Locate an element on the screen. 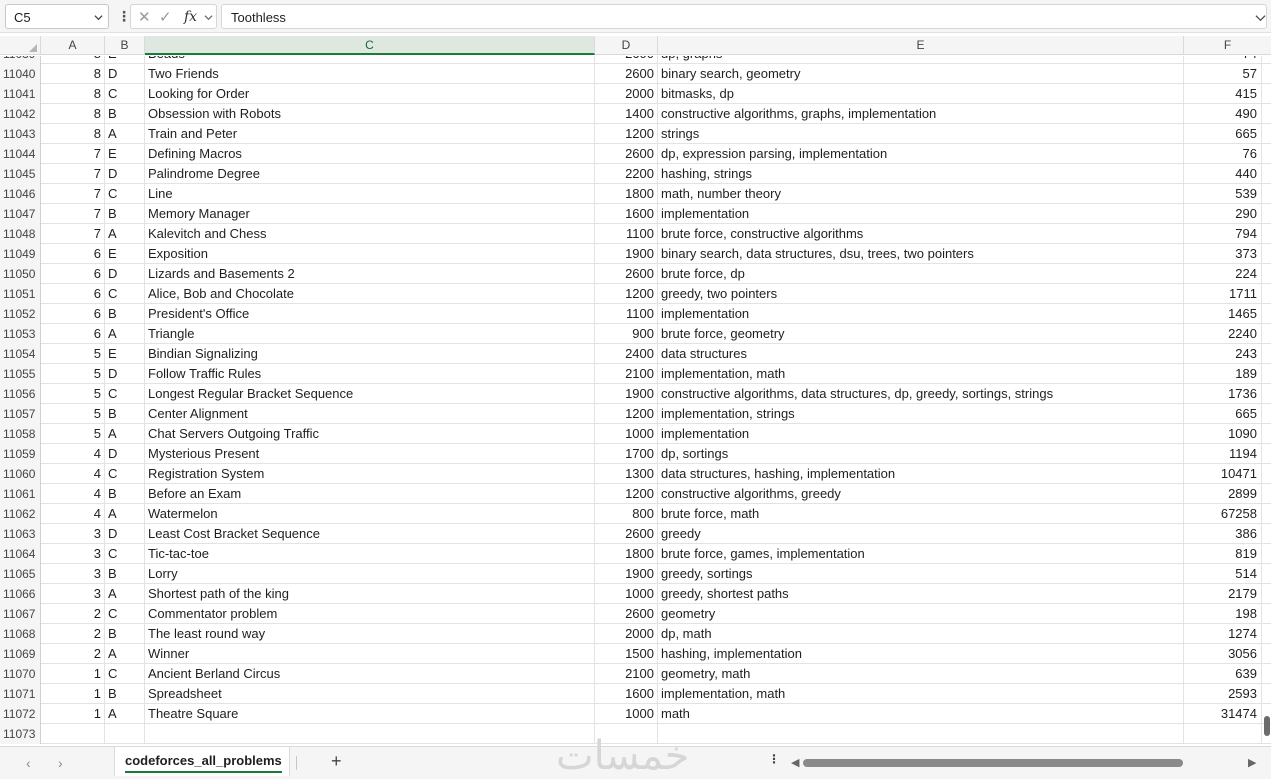 The height and width of the screenshot is (779, 1271). row-header: 11063 is located at coordinates (20, 534).